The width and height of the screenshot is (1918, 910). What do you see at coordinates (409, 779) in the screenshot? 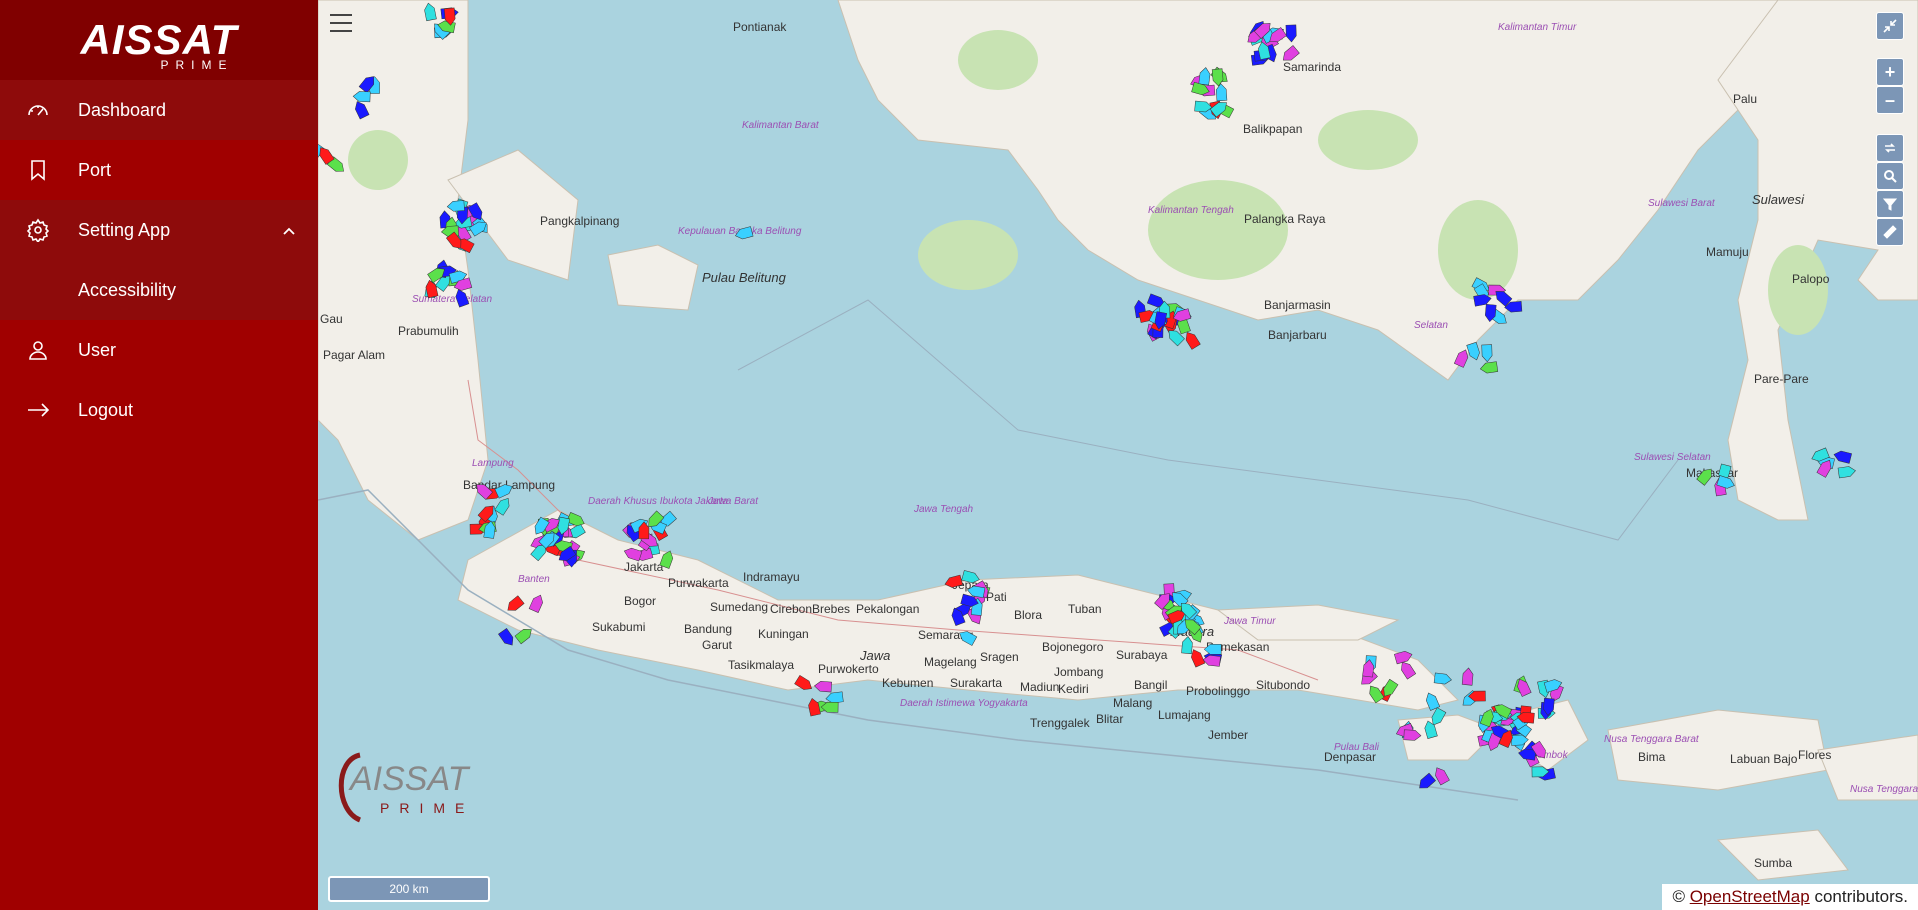
I see `svg-text: AISSAT` at bounding box center [409, 779].